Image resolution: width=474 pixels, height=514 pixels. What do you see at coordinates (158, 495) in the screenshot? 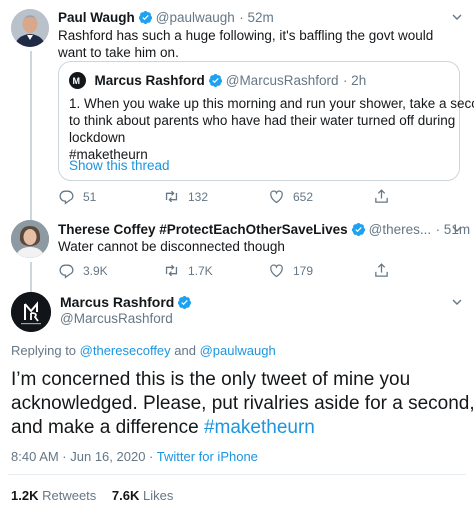
I see `likes-label: Likes` at bounding box center [158, 495].